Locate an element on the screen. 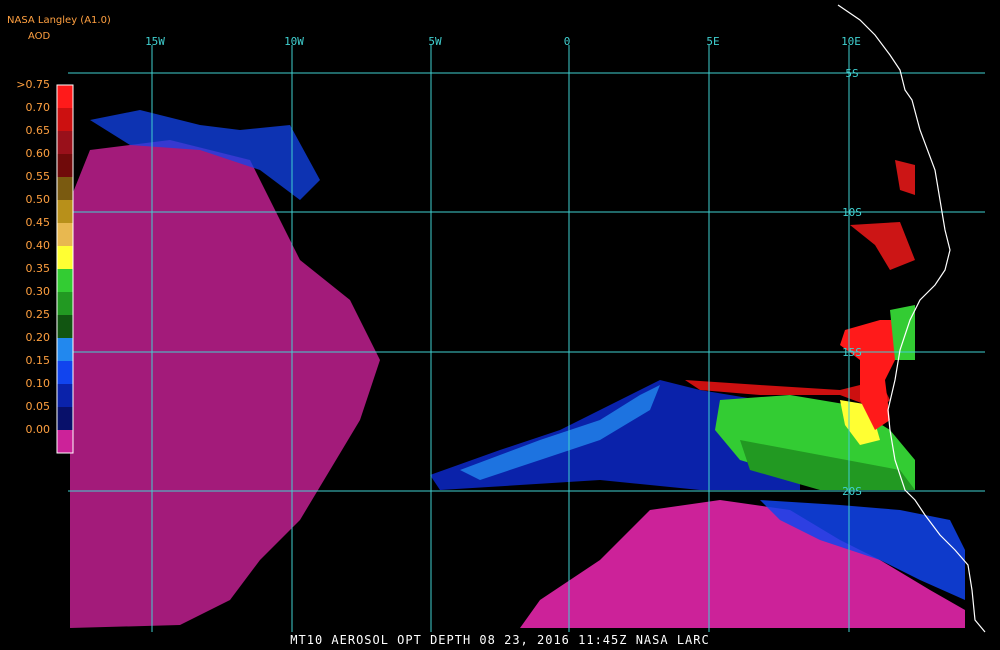  legend-label: 0.20 is located at coordinates (38, 337).